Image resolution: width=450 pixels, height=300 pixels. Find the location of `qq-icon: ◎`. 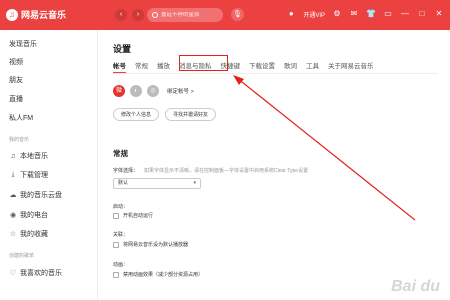

qq-icon: ◎ is located at coordinates (153, 91).